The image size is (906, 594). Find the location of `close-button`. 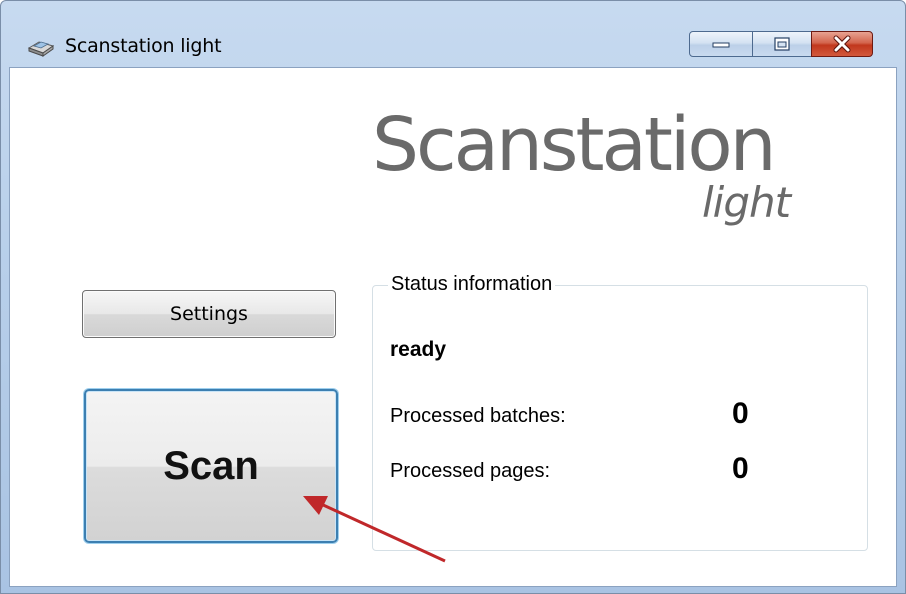

close-button is located at coordinates (842, 44).